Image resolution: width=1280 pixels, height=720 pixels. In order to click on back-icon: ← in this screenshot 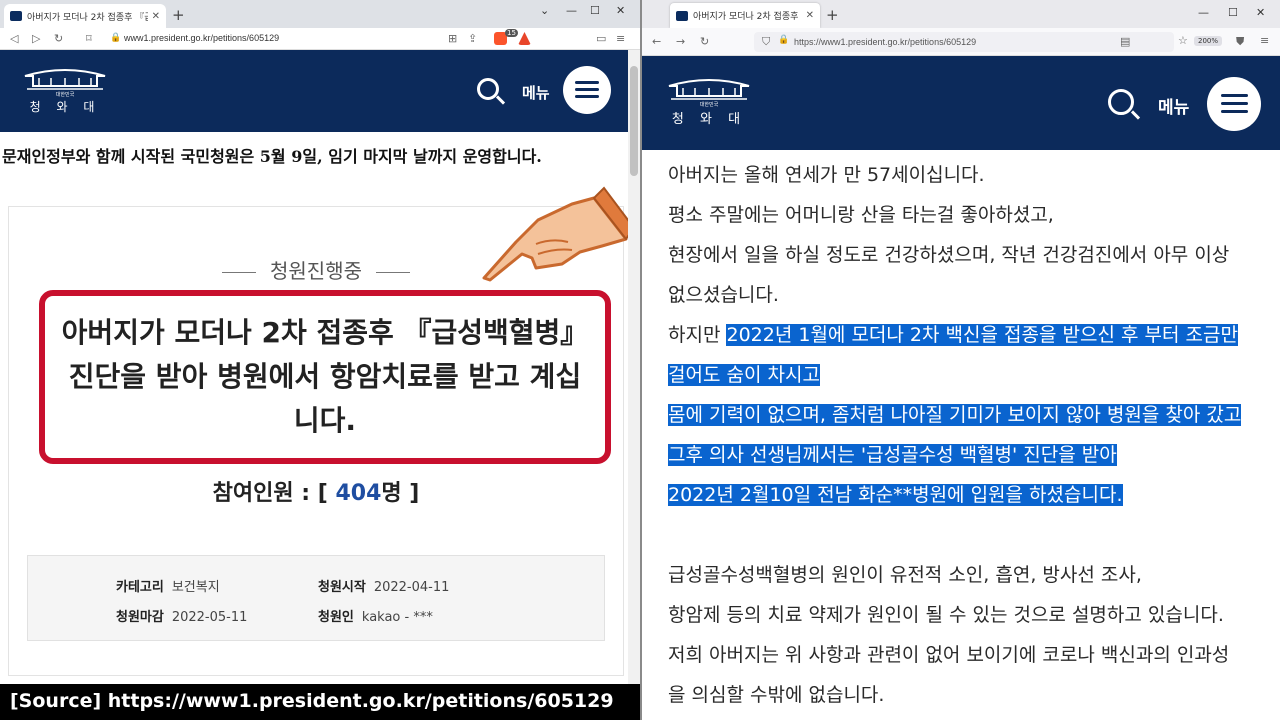, I will do `click(656, 41)`.